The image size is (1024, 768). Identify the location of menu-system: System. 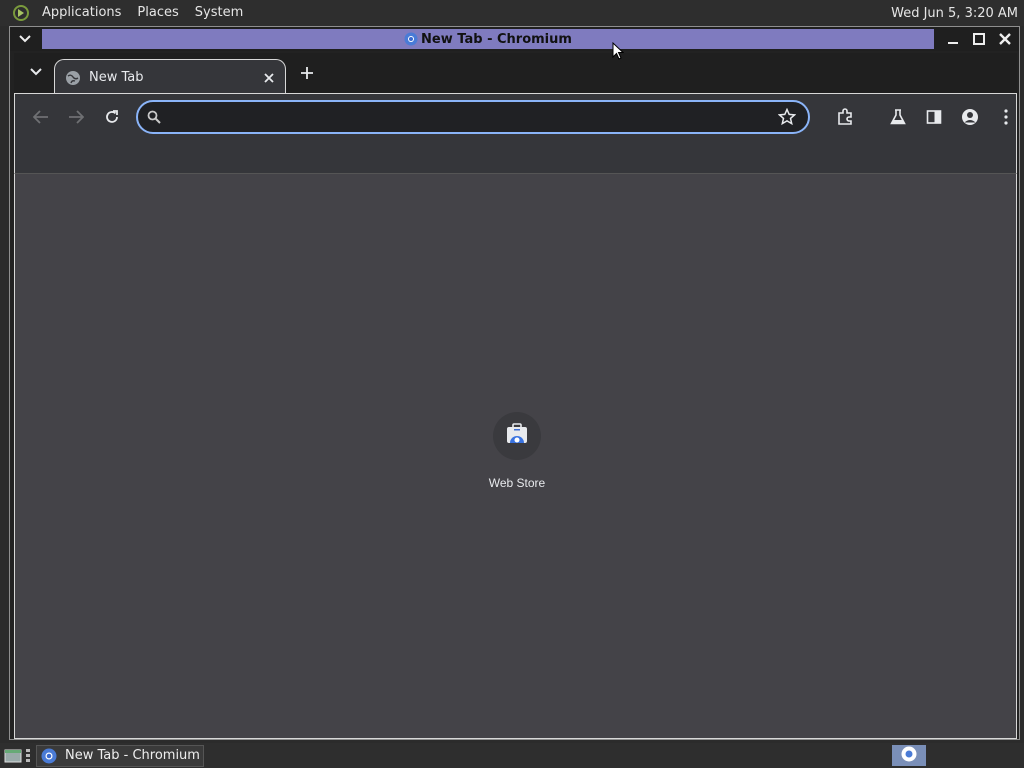
(219, 13).